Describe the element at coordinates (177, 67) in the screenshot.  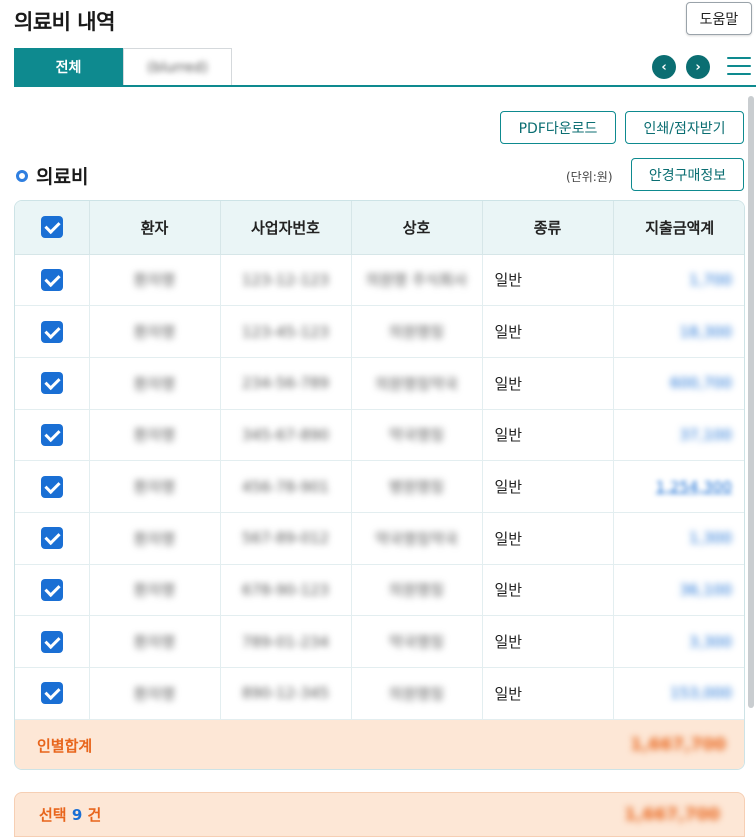
I see `tab-other: (blurred)` at that location.